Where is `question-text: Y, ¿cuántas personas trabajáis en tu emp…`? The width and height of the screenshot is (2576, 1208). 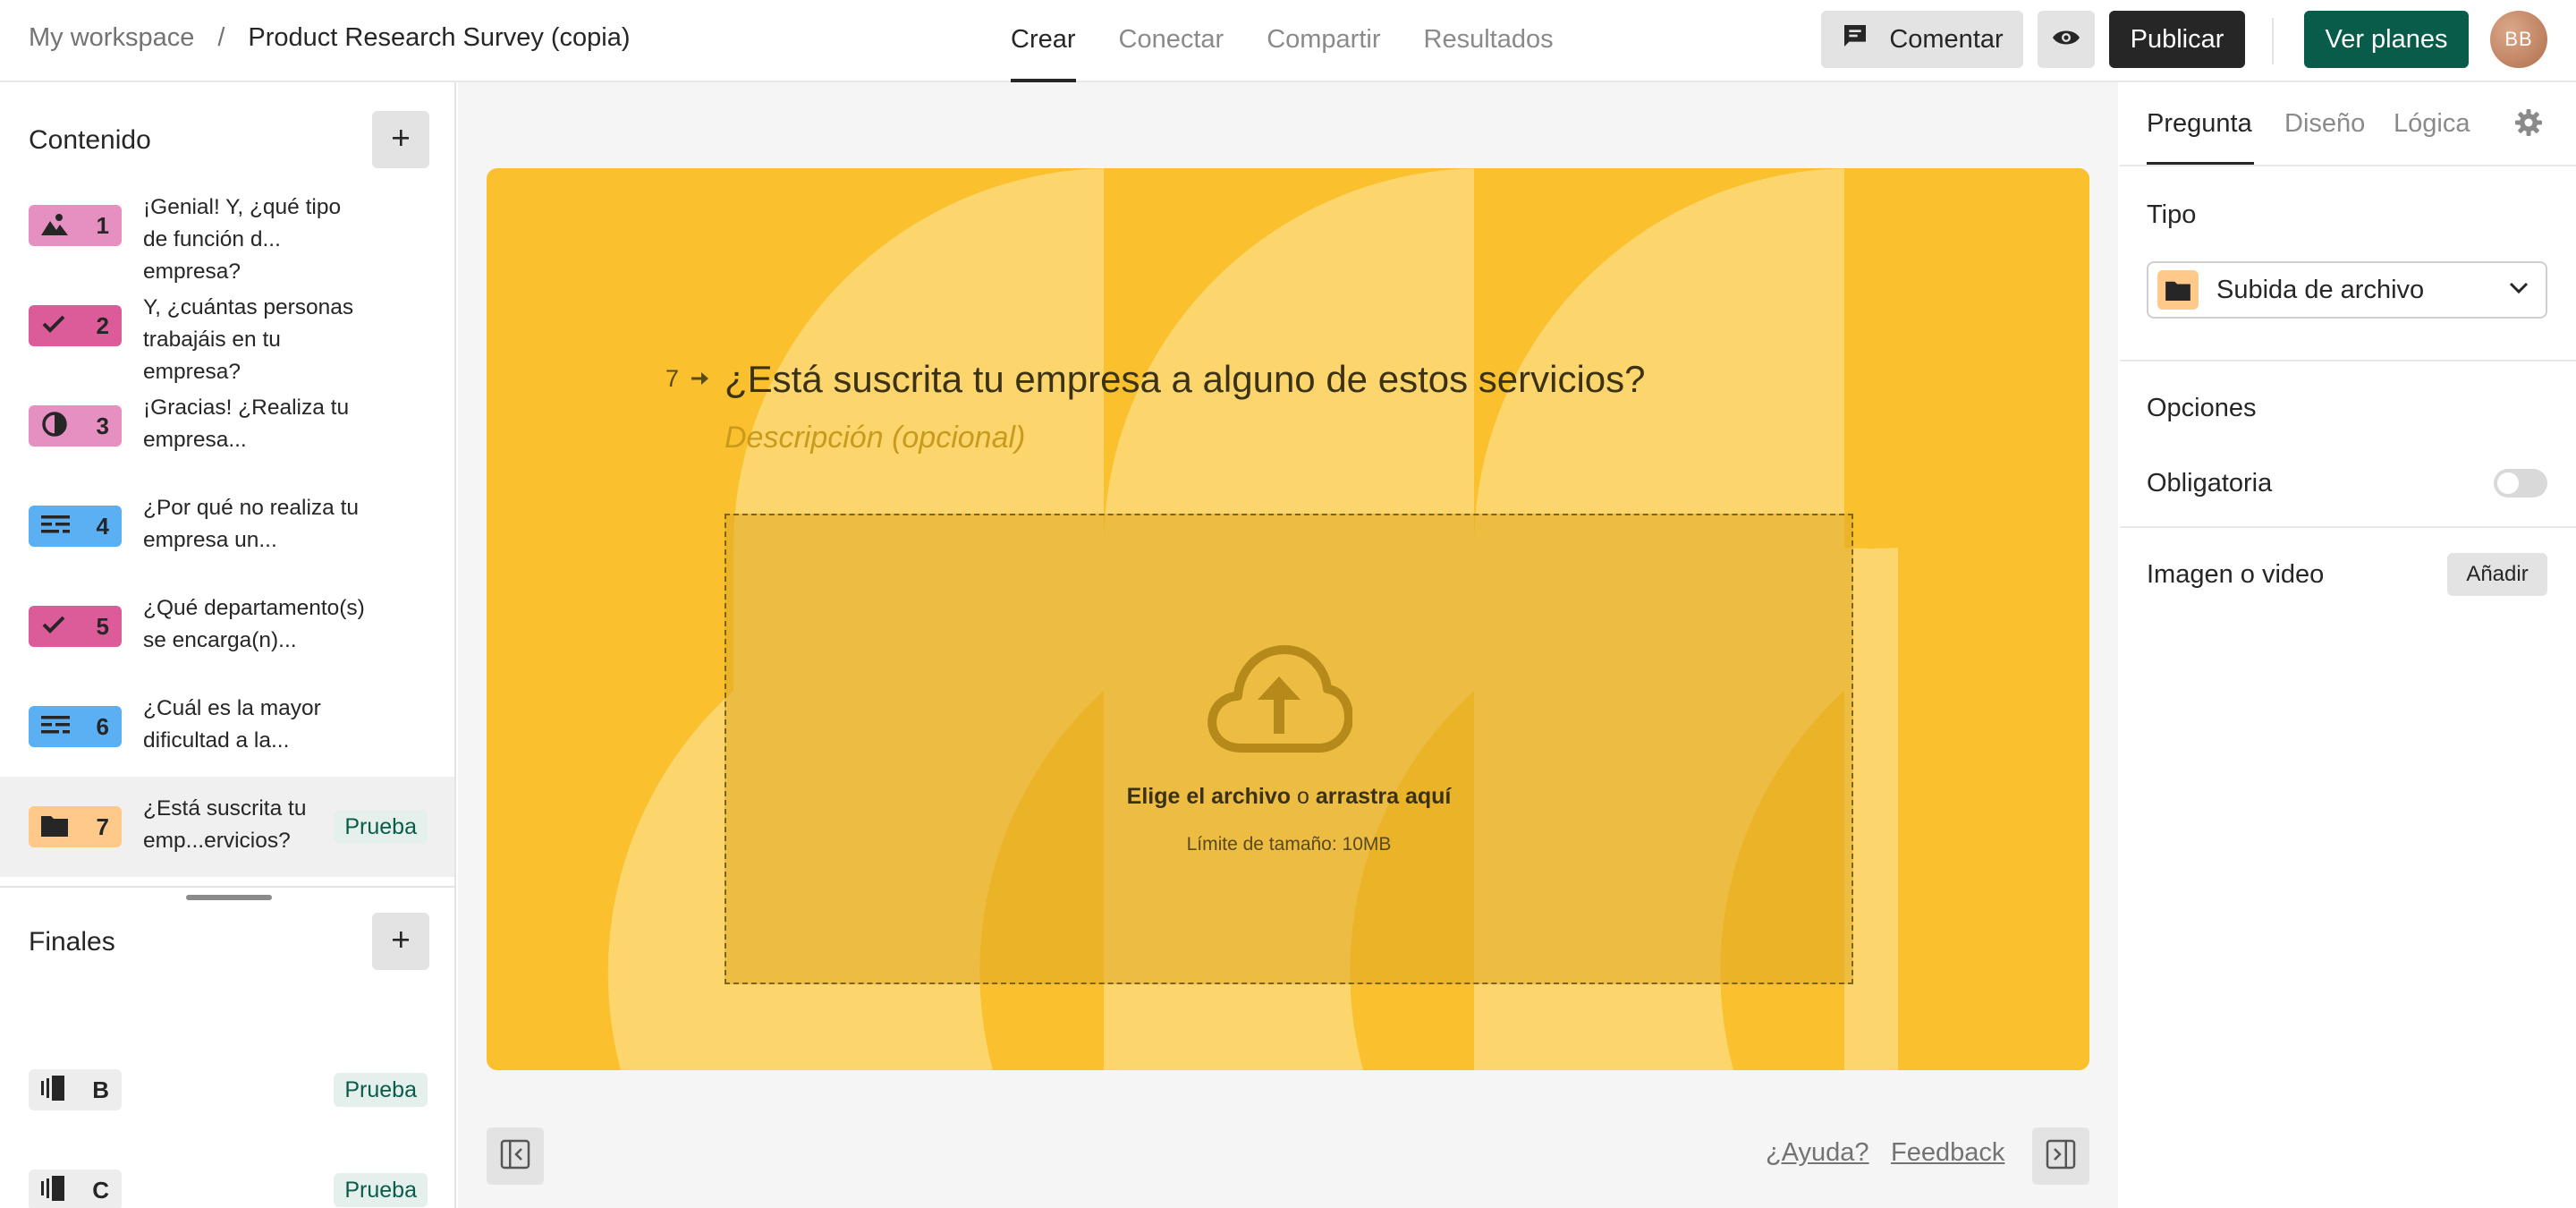 question-text: Y, ¿cuántas personas trabajáis en tu emp… is located at coordinates (248, 339).